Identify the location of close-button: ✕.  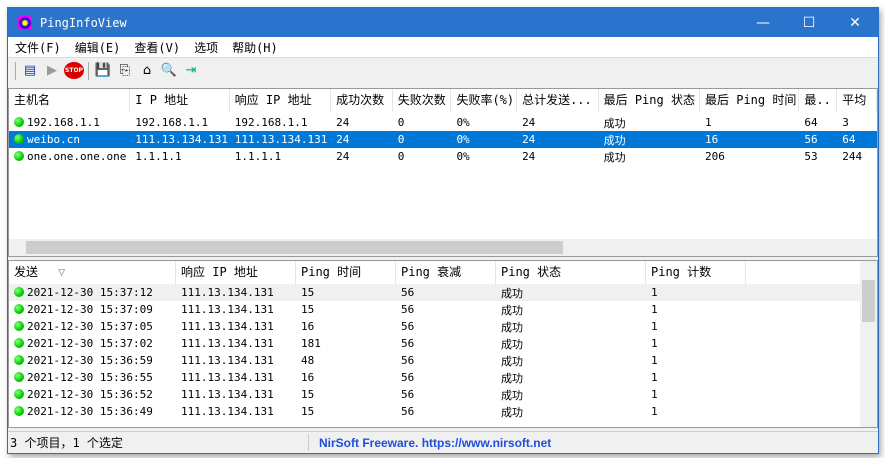
(855, 23).